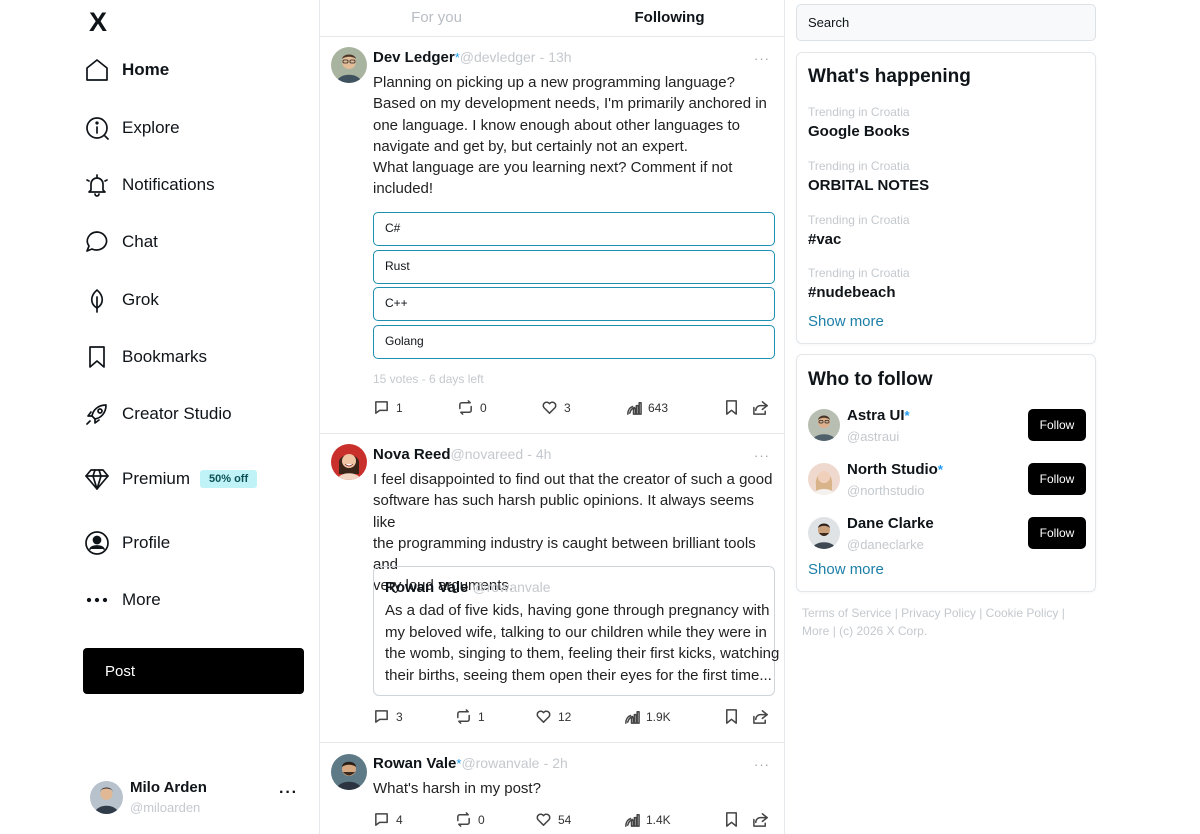  I want to click on suggested-user-name: Astra UI*, so click(878, 415).